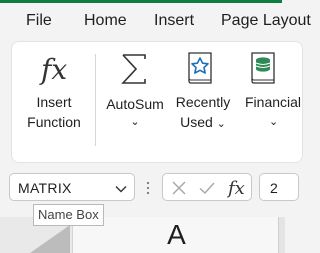  I want to click on ribbon-separator, so click(95, 100).